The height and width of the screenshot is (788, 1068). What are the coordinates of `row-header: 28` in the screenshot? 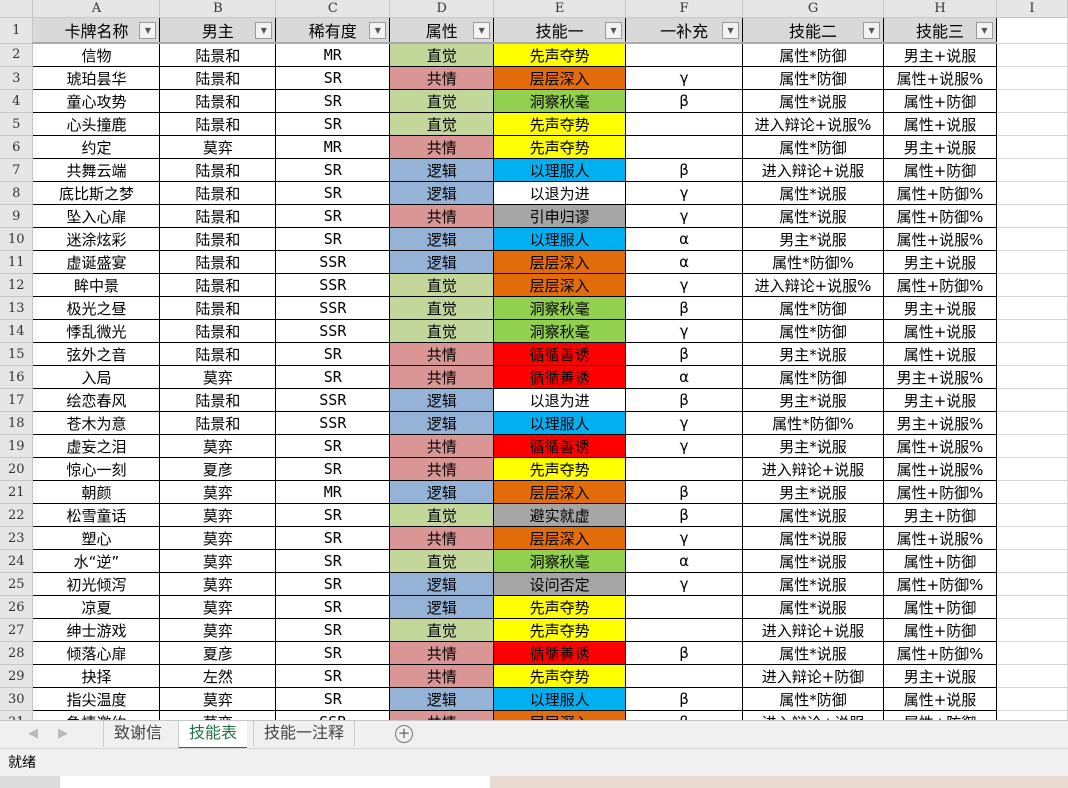 It's located at (17, 653).